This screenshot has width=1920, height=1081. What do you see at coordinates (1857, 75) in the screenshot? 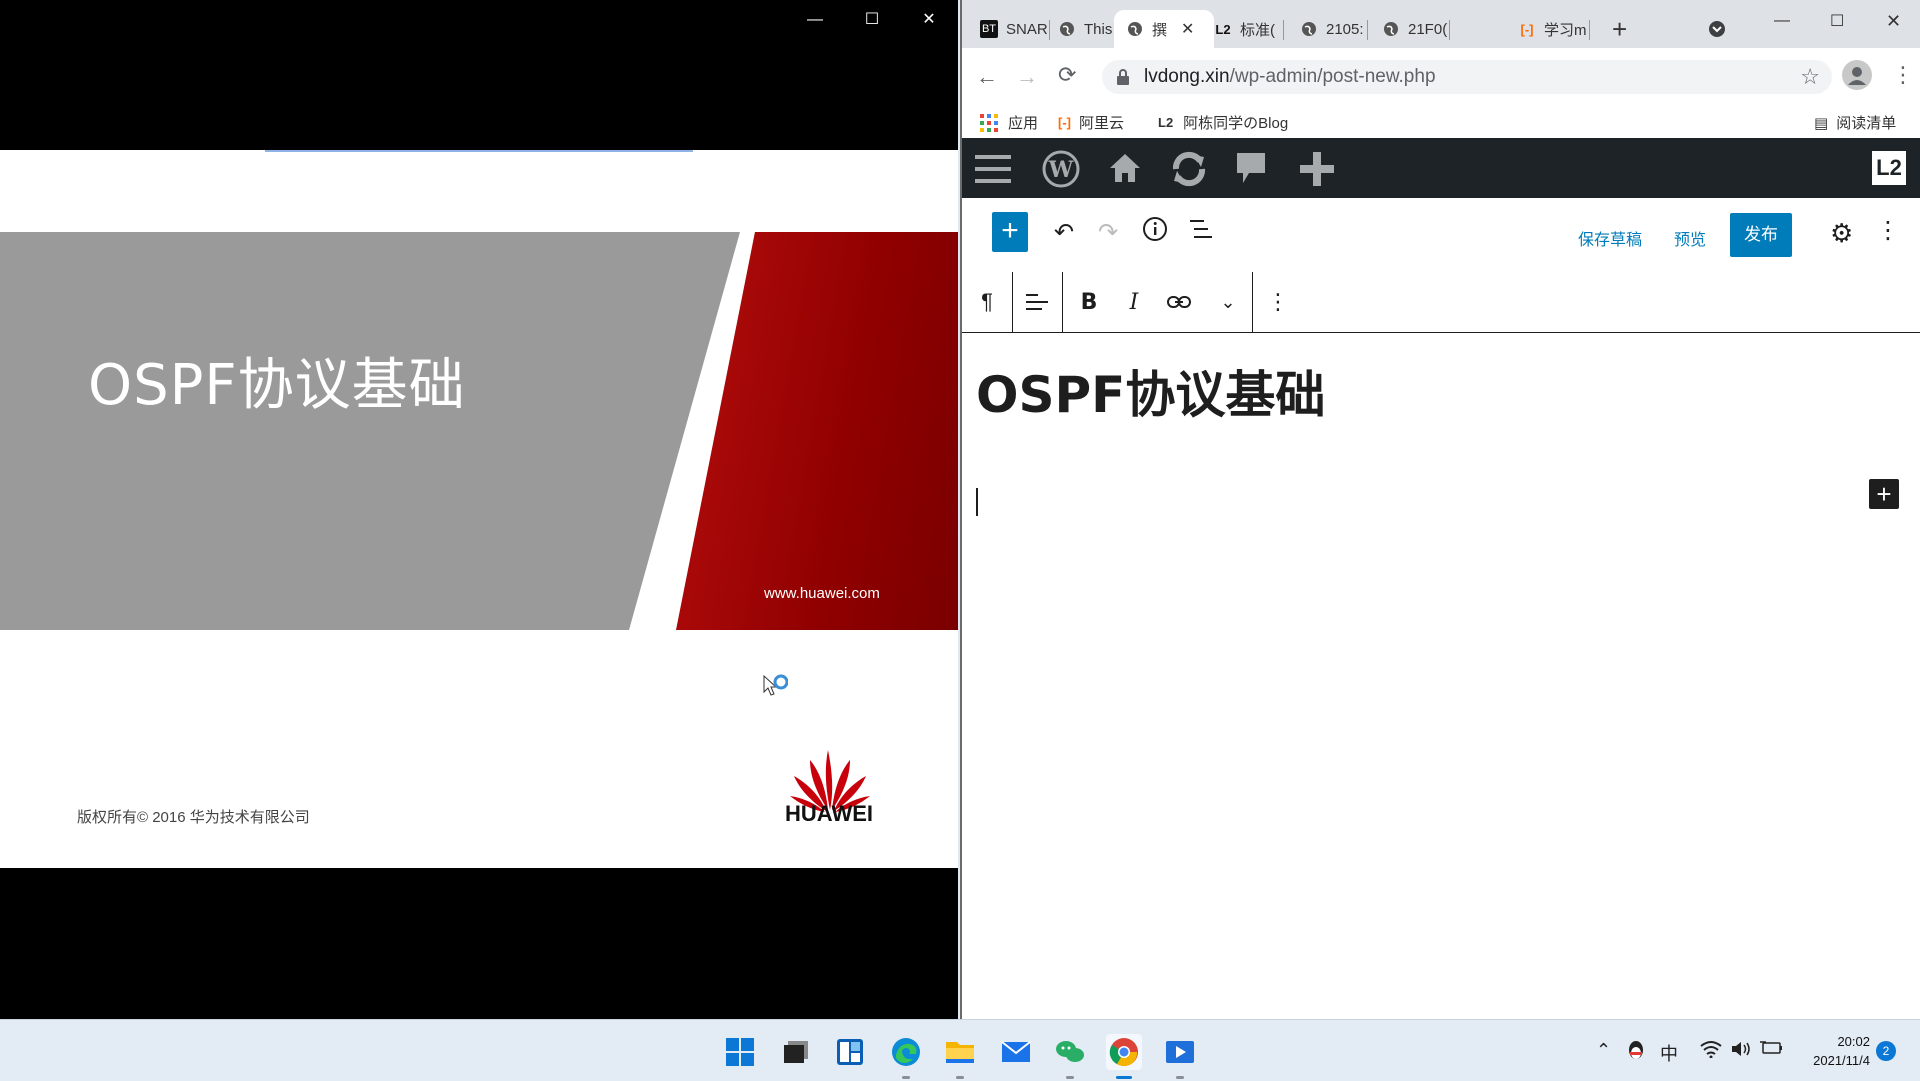
I see `profile-avatar` at bounding box center [1857, 75].